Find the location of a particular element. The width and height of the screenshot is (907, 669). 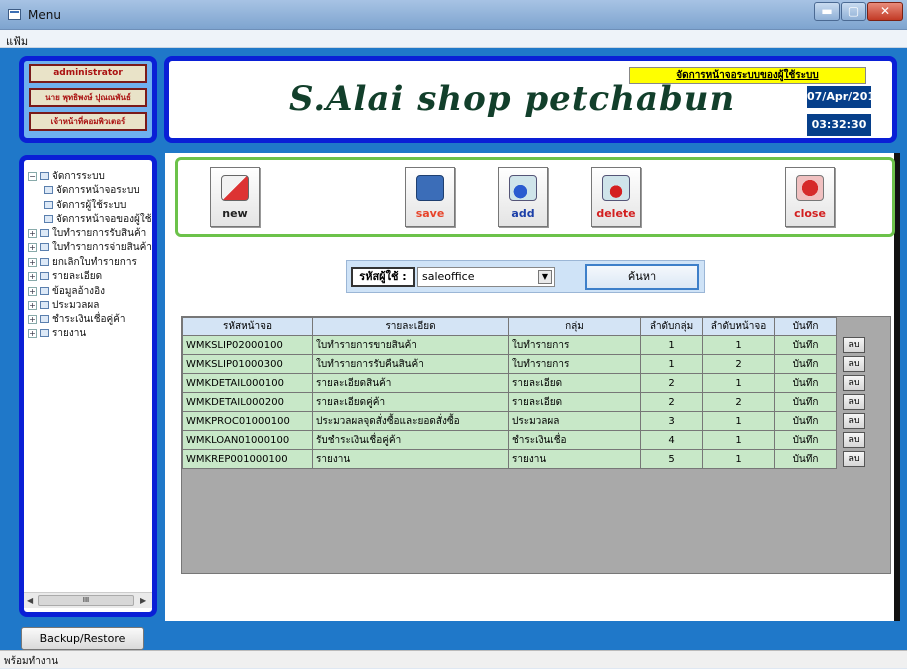

close-button: close is located at coordinates (810, 197).